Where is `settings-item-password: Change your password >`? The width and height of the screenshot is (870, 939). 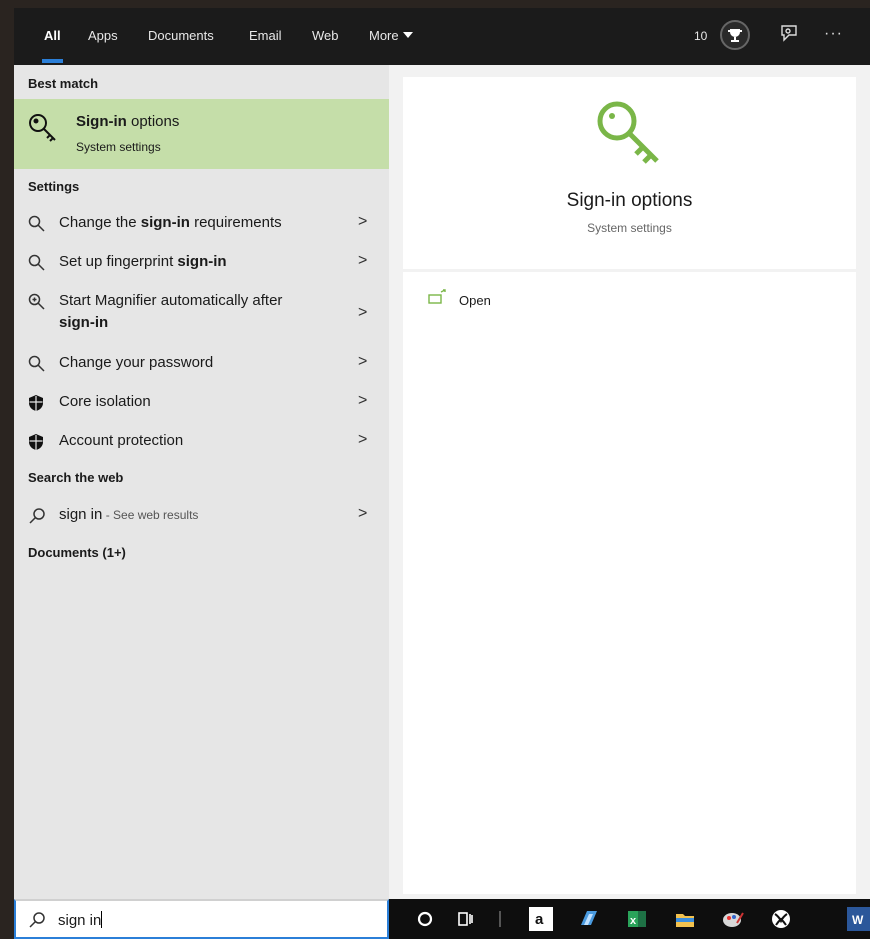 settings-item-password: Change your password > is located at coordinates (201, 363).